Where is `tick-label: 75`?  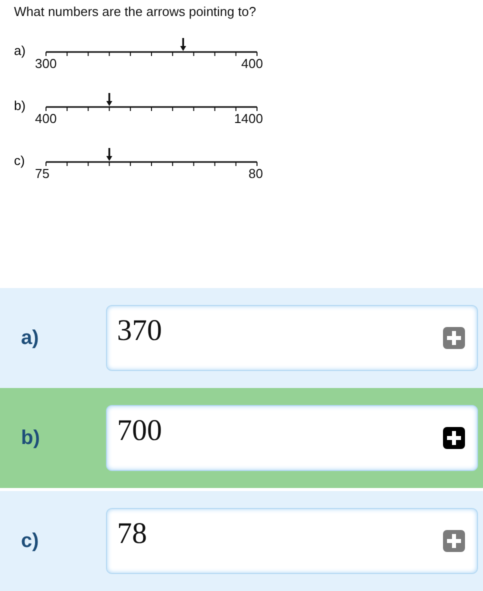 tick-label: 75 is located at coordinates (42, 174).